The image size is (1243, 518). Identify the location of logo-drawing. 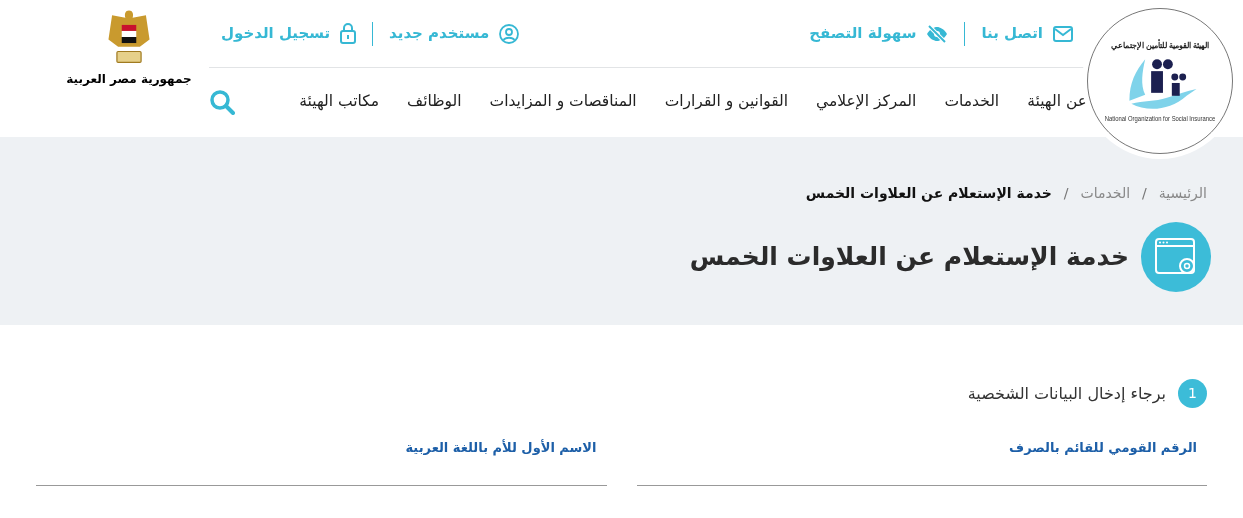
(1163, 84).